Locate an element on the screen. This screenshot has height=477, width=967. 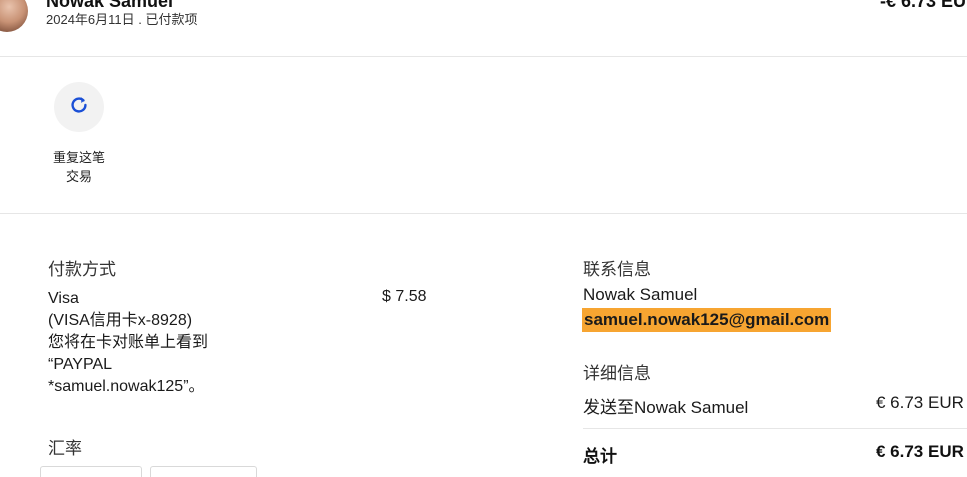
transaction-amount: -€ 6.73 EUR is located at coordinates (923, 5).